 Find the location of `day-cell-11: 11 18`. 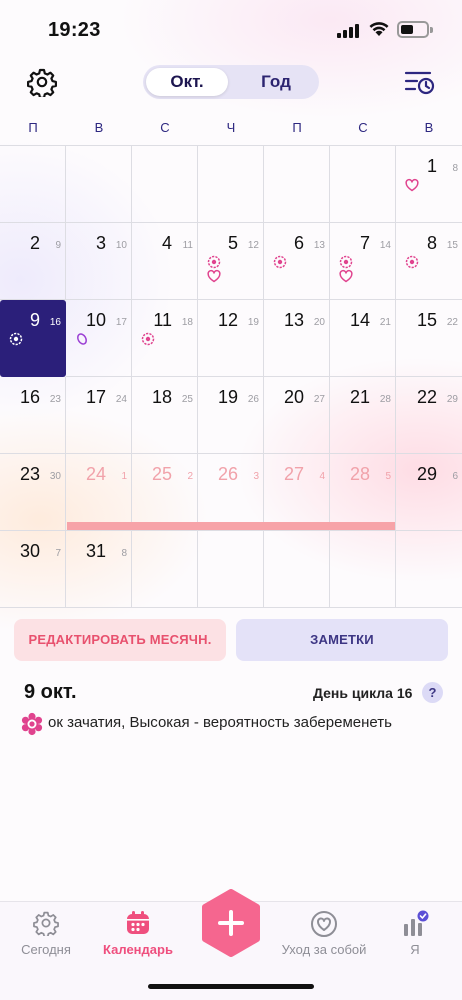

day-cell-11: 11 18 is located at coordinates (165, 338).